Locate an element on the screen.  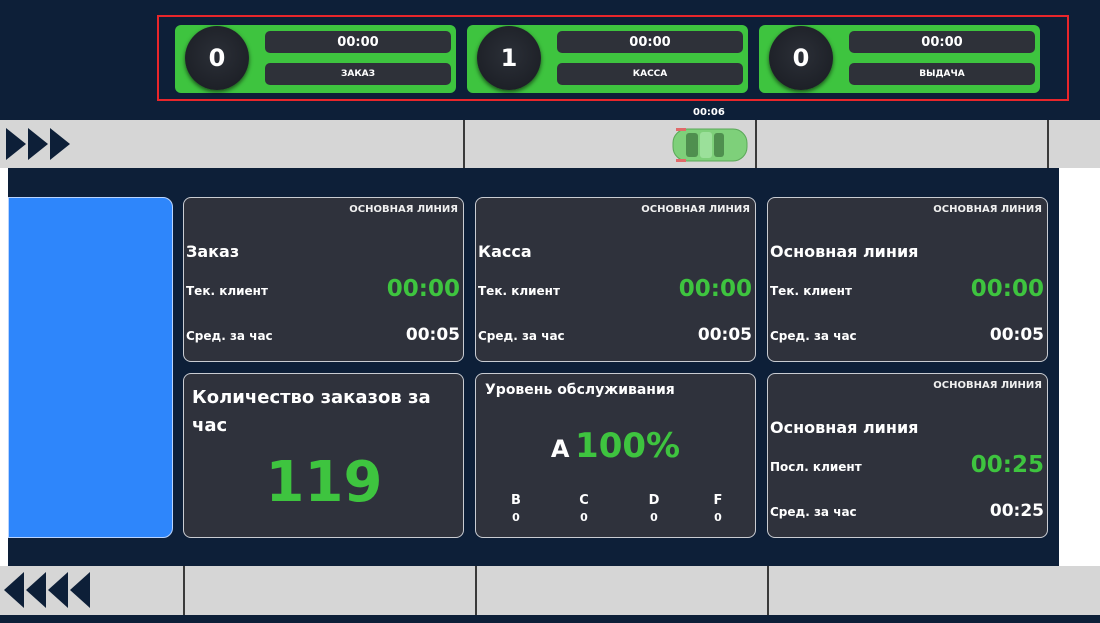
lane-bottom is located at coordinates (550, 590).